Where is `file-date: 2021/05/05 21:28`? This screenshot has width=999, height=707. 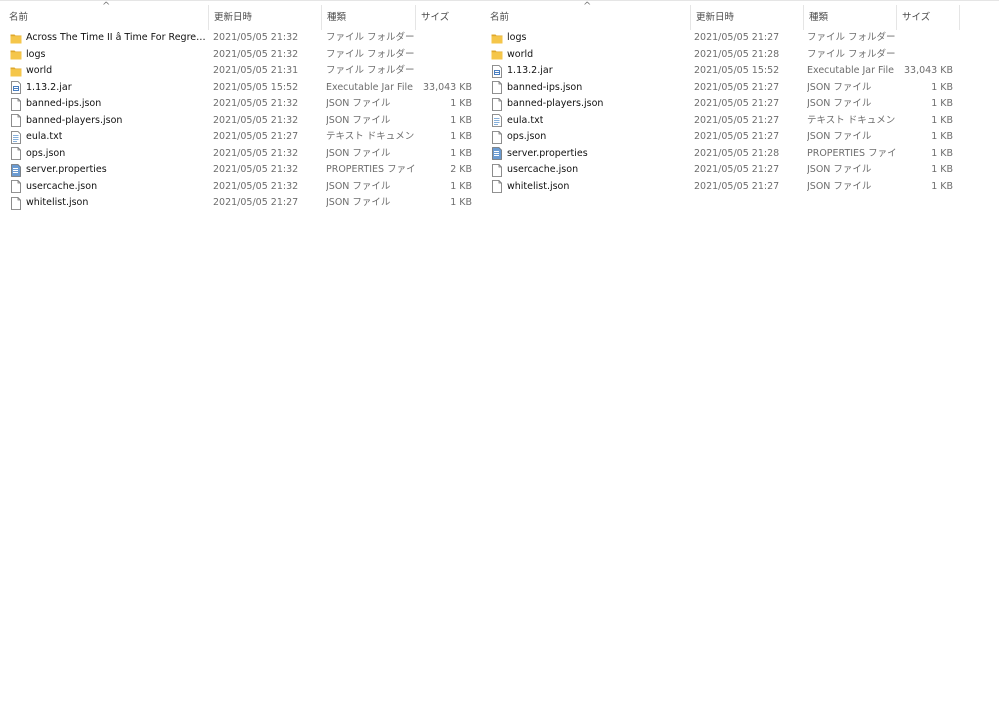
file-date: 2021/05/05 21:28 is located at coordinates (737, 54).